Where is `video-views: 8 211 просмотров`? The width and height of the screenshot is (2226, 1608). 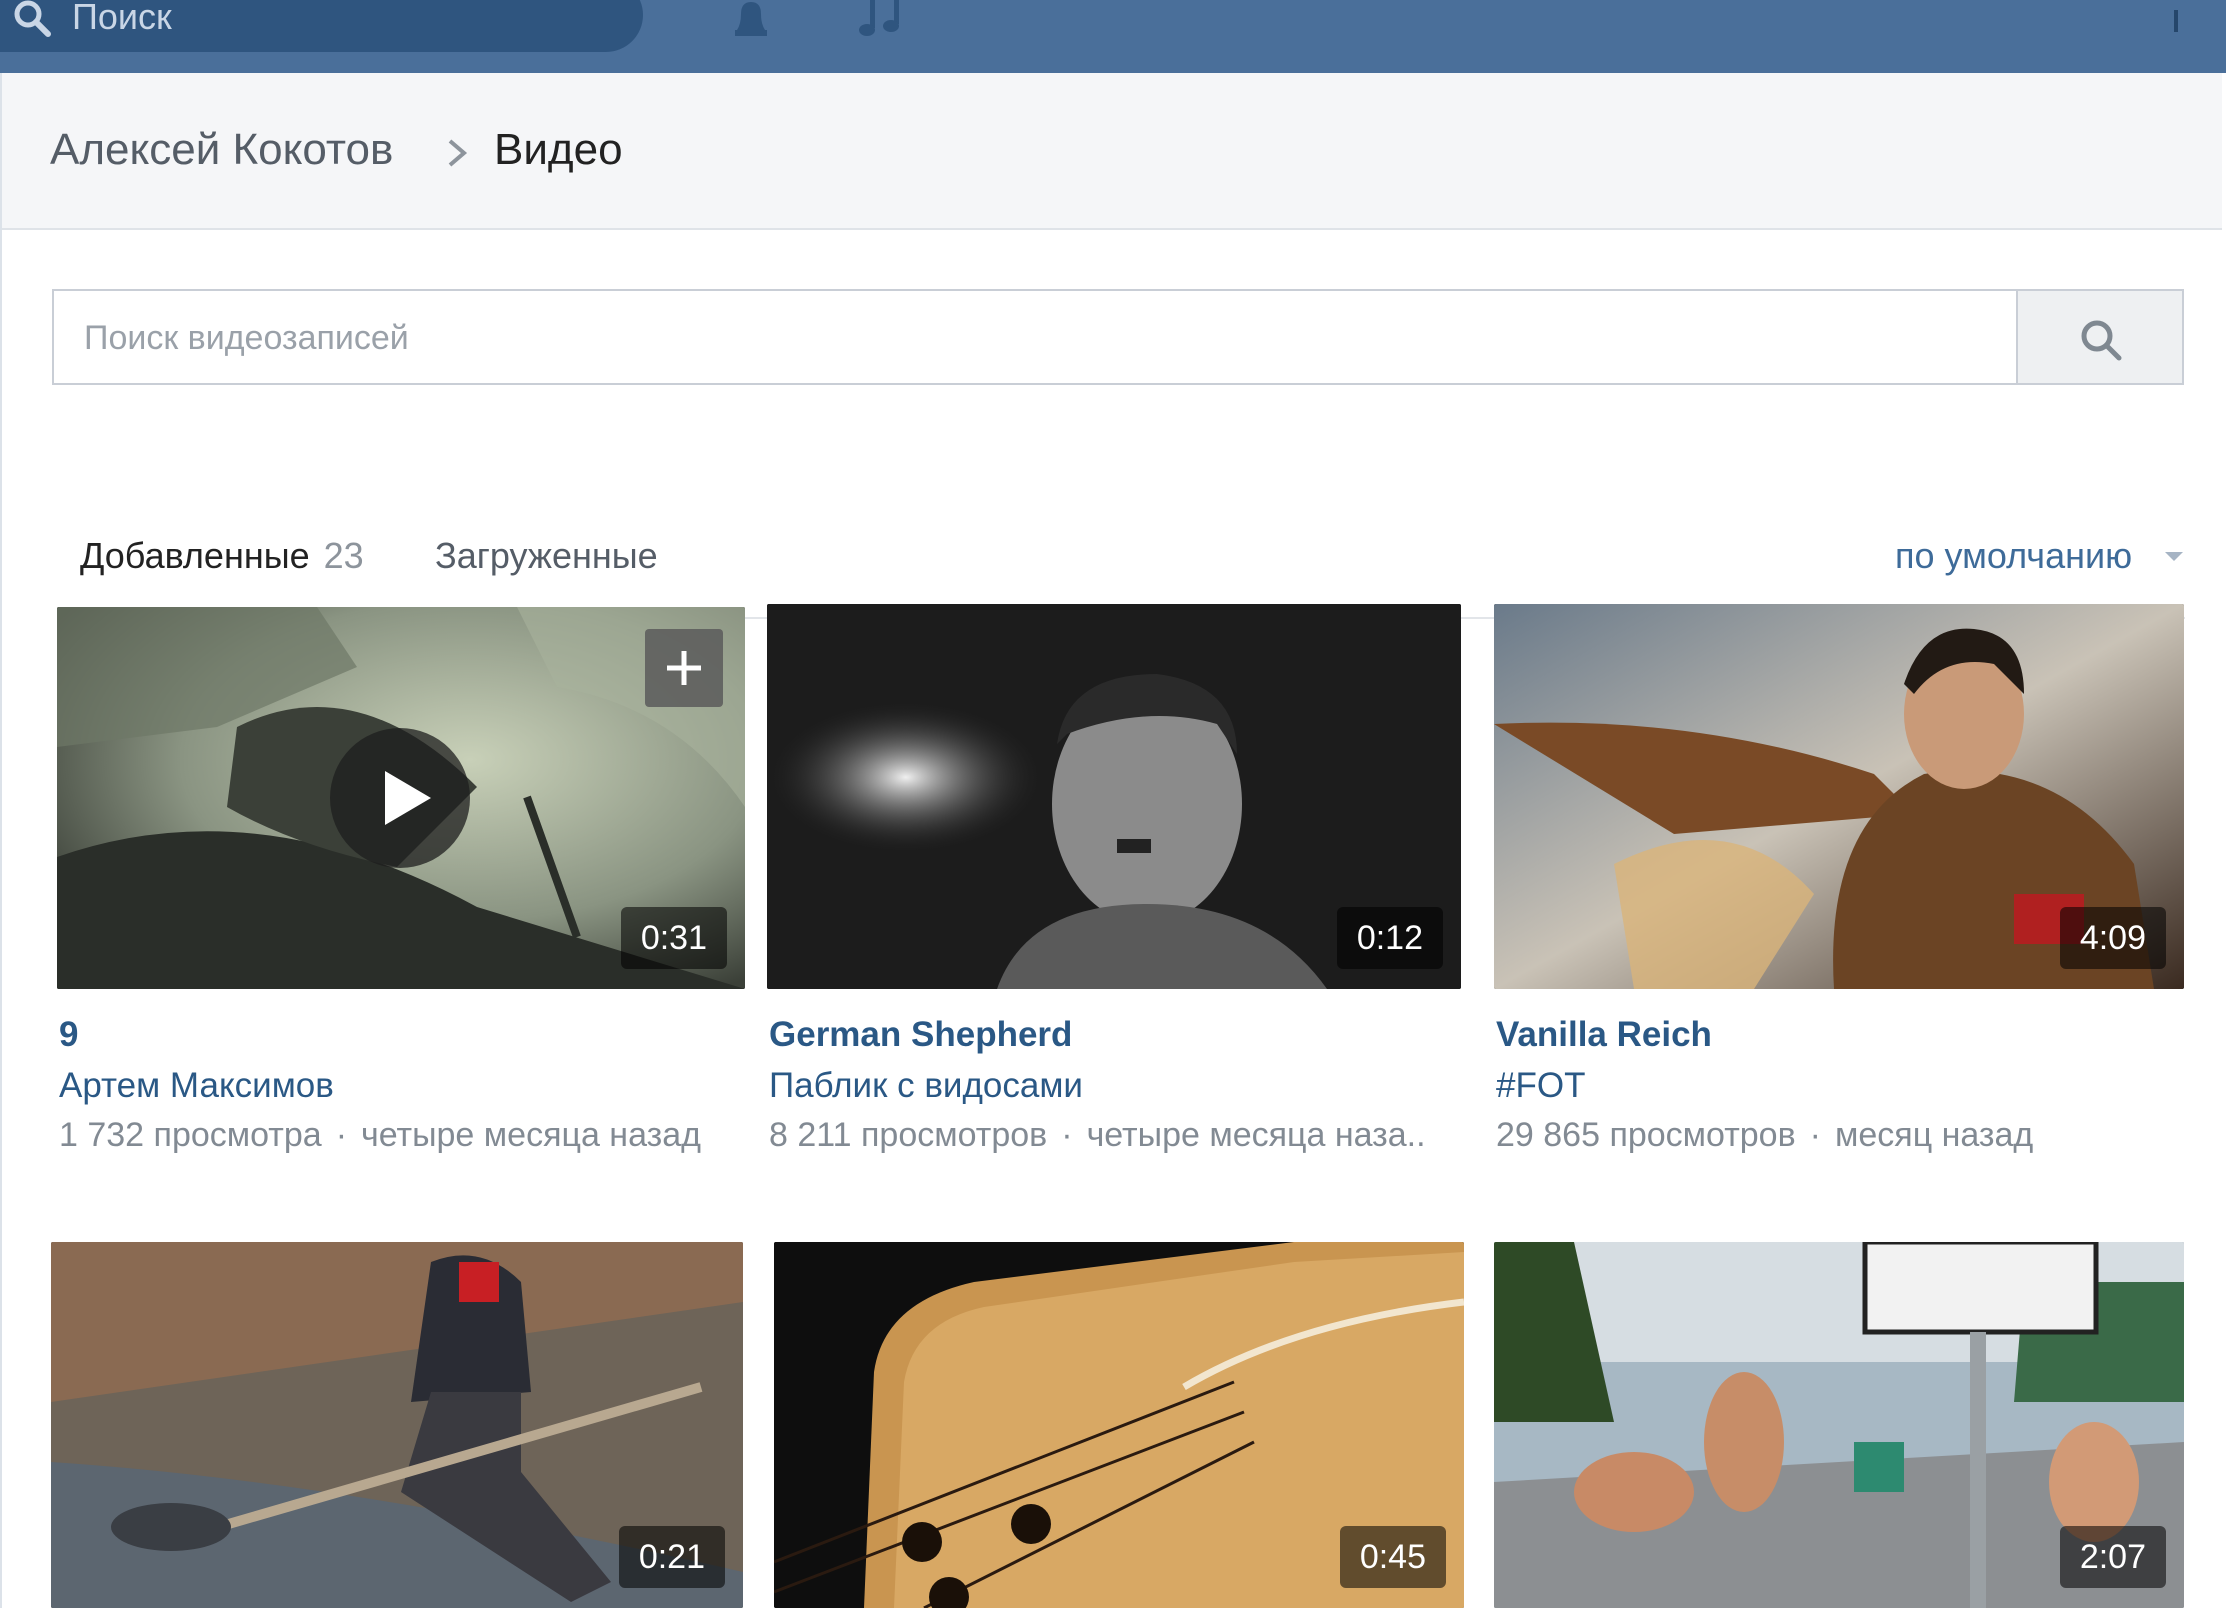 video-views: 8 211 просмотров is located at coordinates (908, 1135).